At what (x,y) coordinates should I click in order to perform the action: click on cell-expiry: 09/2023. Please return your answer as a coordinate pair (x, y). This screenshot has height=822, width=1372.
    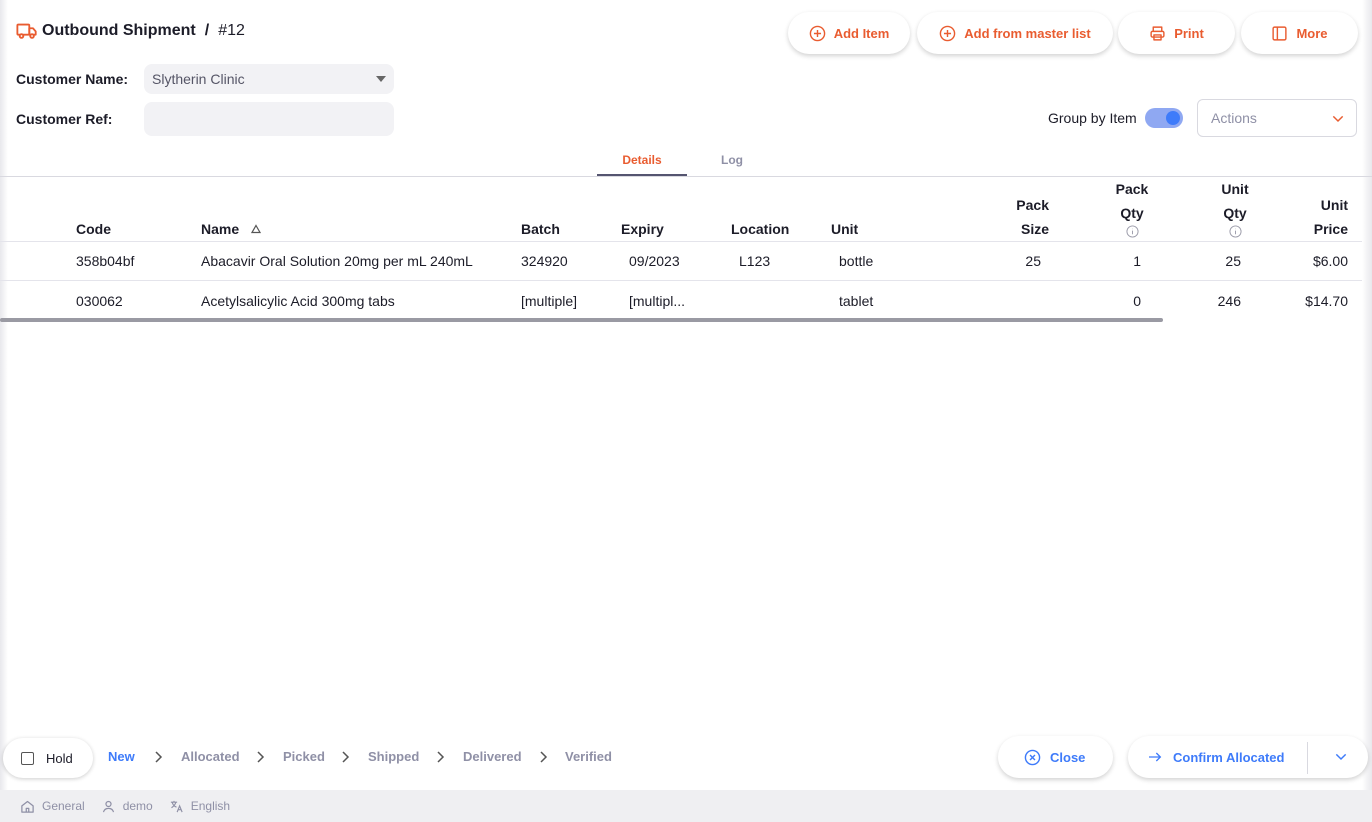
    Looking at the image, I should click on (654, 261).